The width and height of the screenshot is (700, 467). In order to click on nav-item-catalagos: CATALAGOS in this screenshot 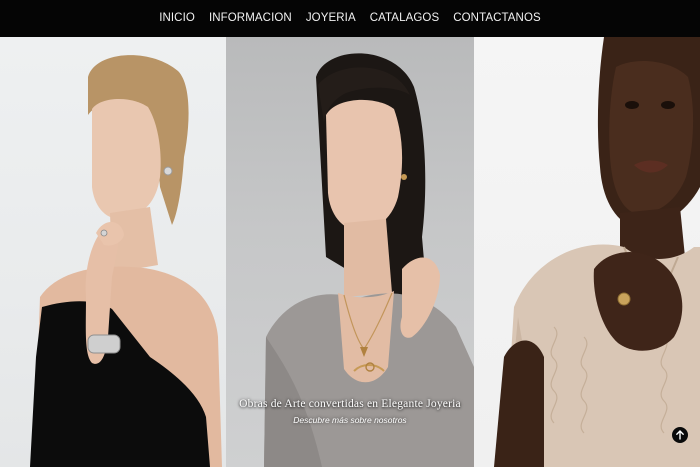, I will do `click(405, 18)`.